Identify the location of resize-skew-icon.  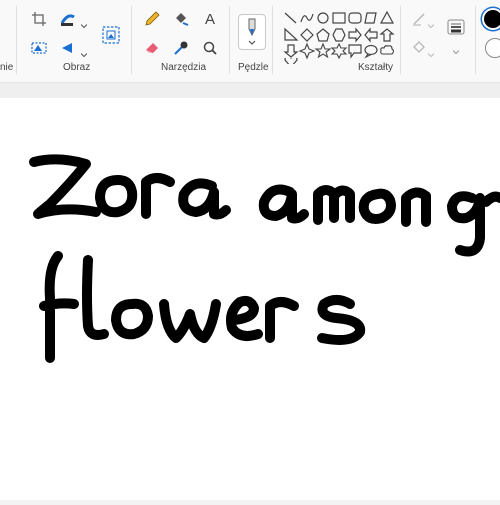
(68, 19).